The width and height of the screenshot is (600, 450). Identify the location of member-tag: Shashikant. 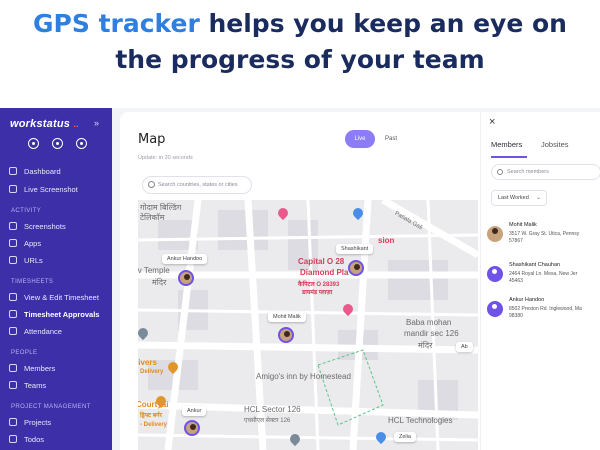
(355, 249).